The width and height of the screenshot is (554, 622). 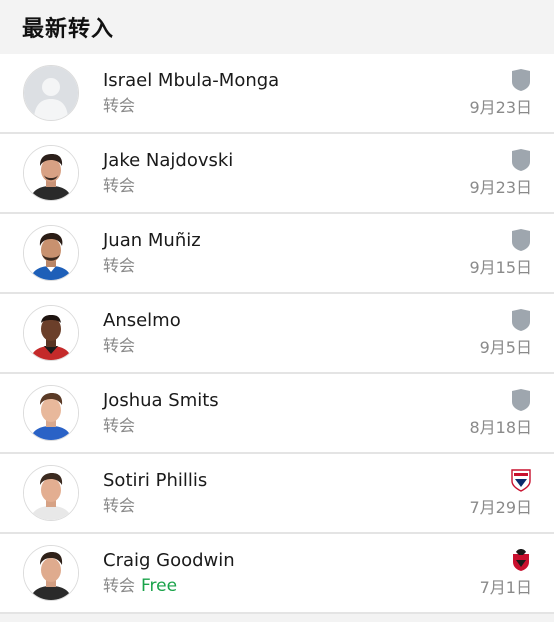 I want to click on transfer-fee: Free, so click(x=159, y=586).